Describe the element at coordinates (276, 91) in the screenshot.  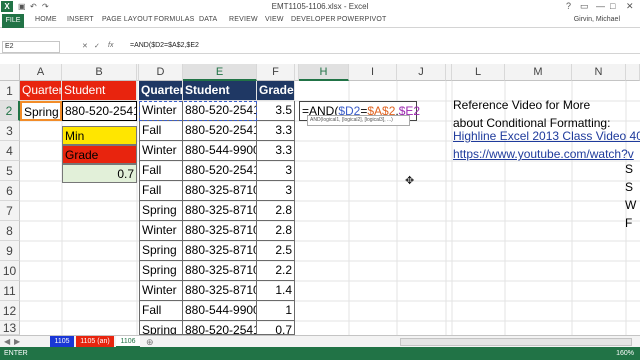
I see `cell-f1: Grade` at that location.